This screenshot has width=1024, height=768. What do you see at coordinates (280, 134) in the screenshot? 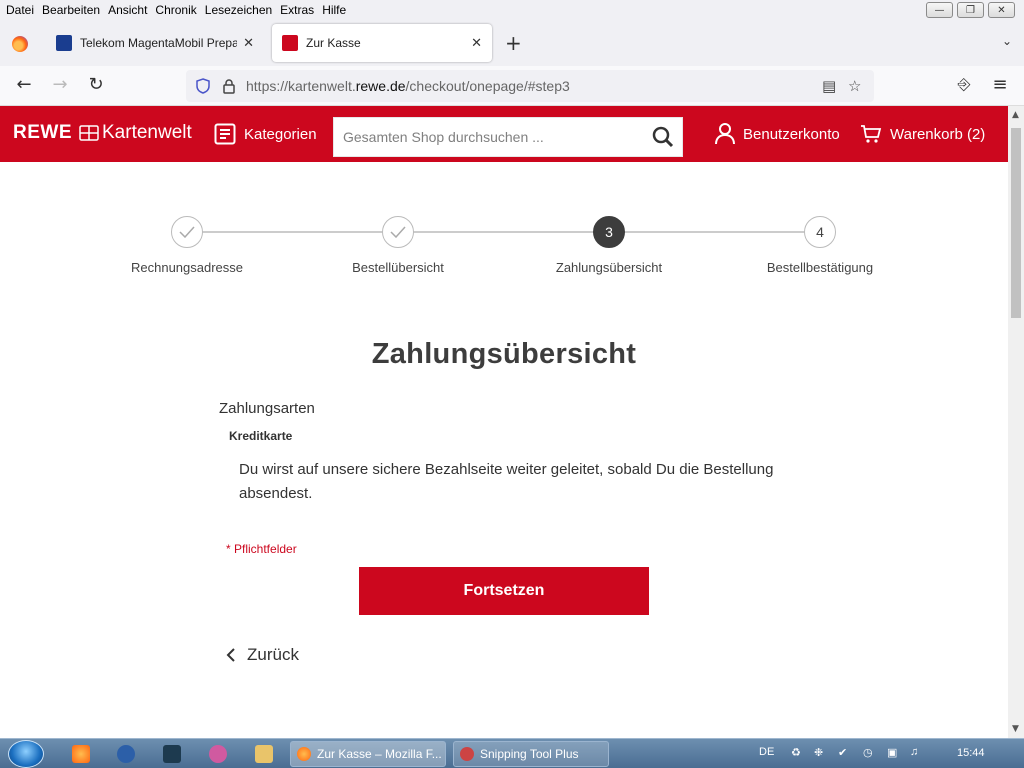
I see `categories-label: Kategorien` at bounding box center [280, 134].